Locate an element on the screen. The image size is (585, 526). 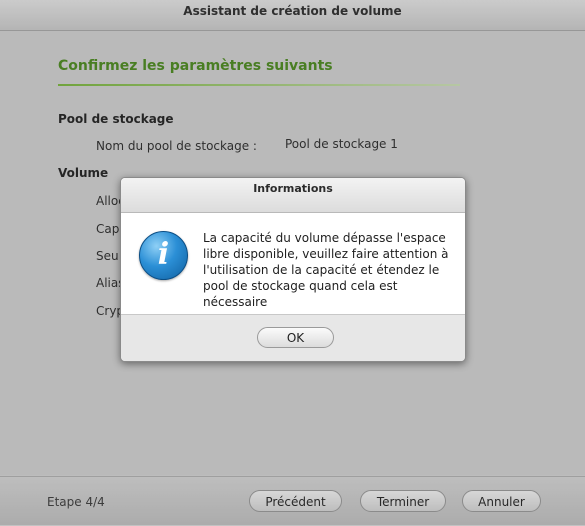
info-icon: i is located at coordinates (163, 255).